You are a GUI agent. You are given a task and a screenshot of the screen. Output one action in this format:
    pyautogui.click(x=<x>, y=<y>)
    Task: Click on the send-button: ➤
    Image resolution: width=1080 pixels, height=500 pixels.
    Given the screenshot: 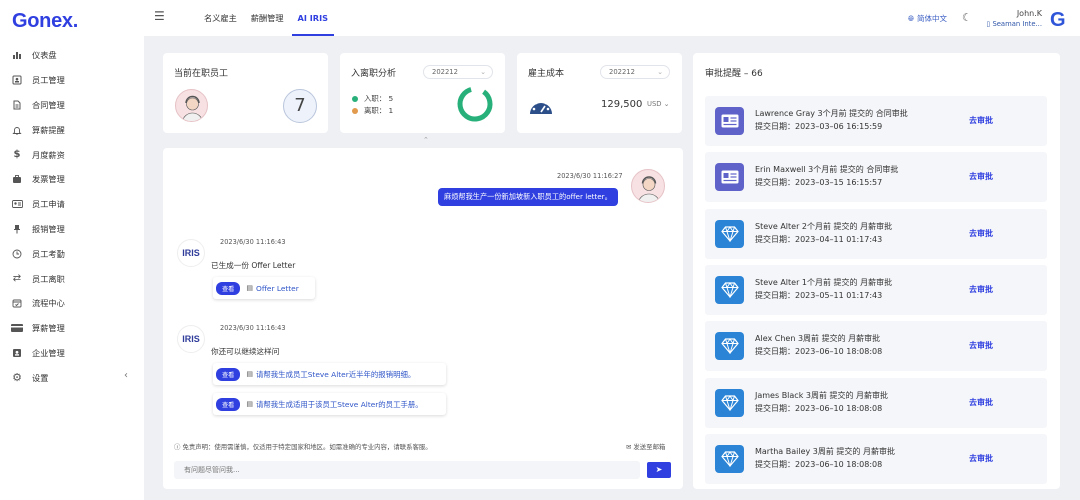 What is the action you would take?
    pyautogui.click(x=659, y=470)
    